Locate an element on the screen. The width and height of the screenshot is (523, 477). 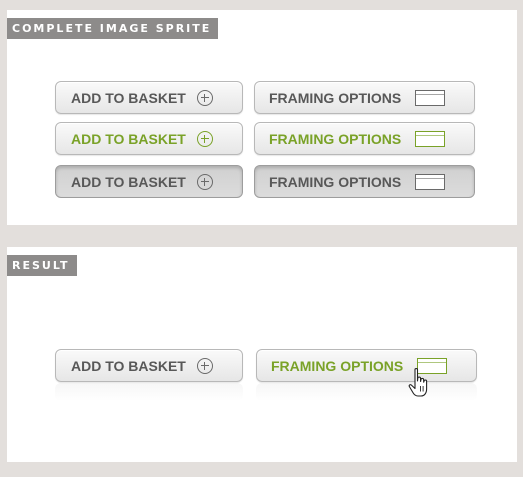
result-section-label: RESULT is located at coordinates (42, 265).